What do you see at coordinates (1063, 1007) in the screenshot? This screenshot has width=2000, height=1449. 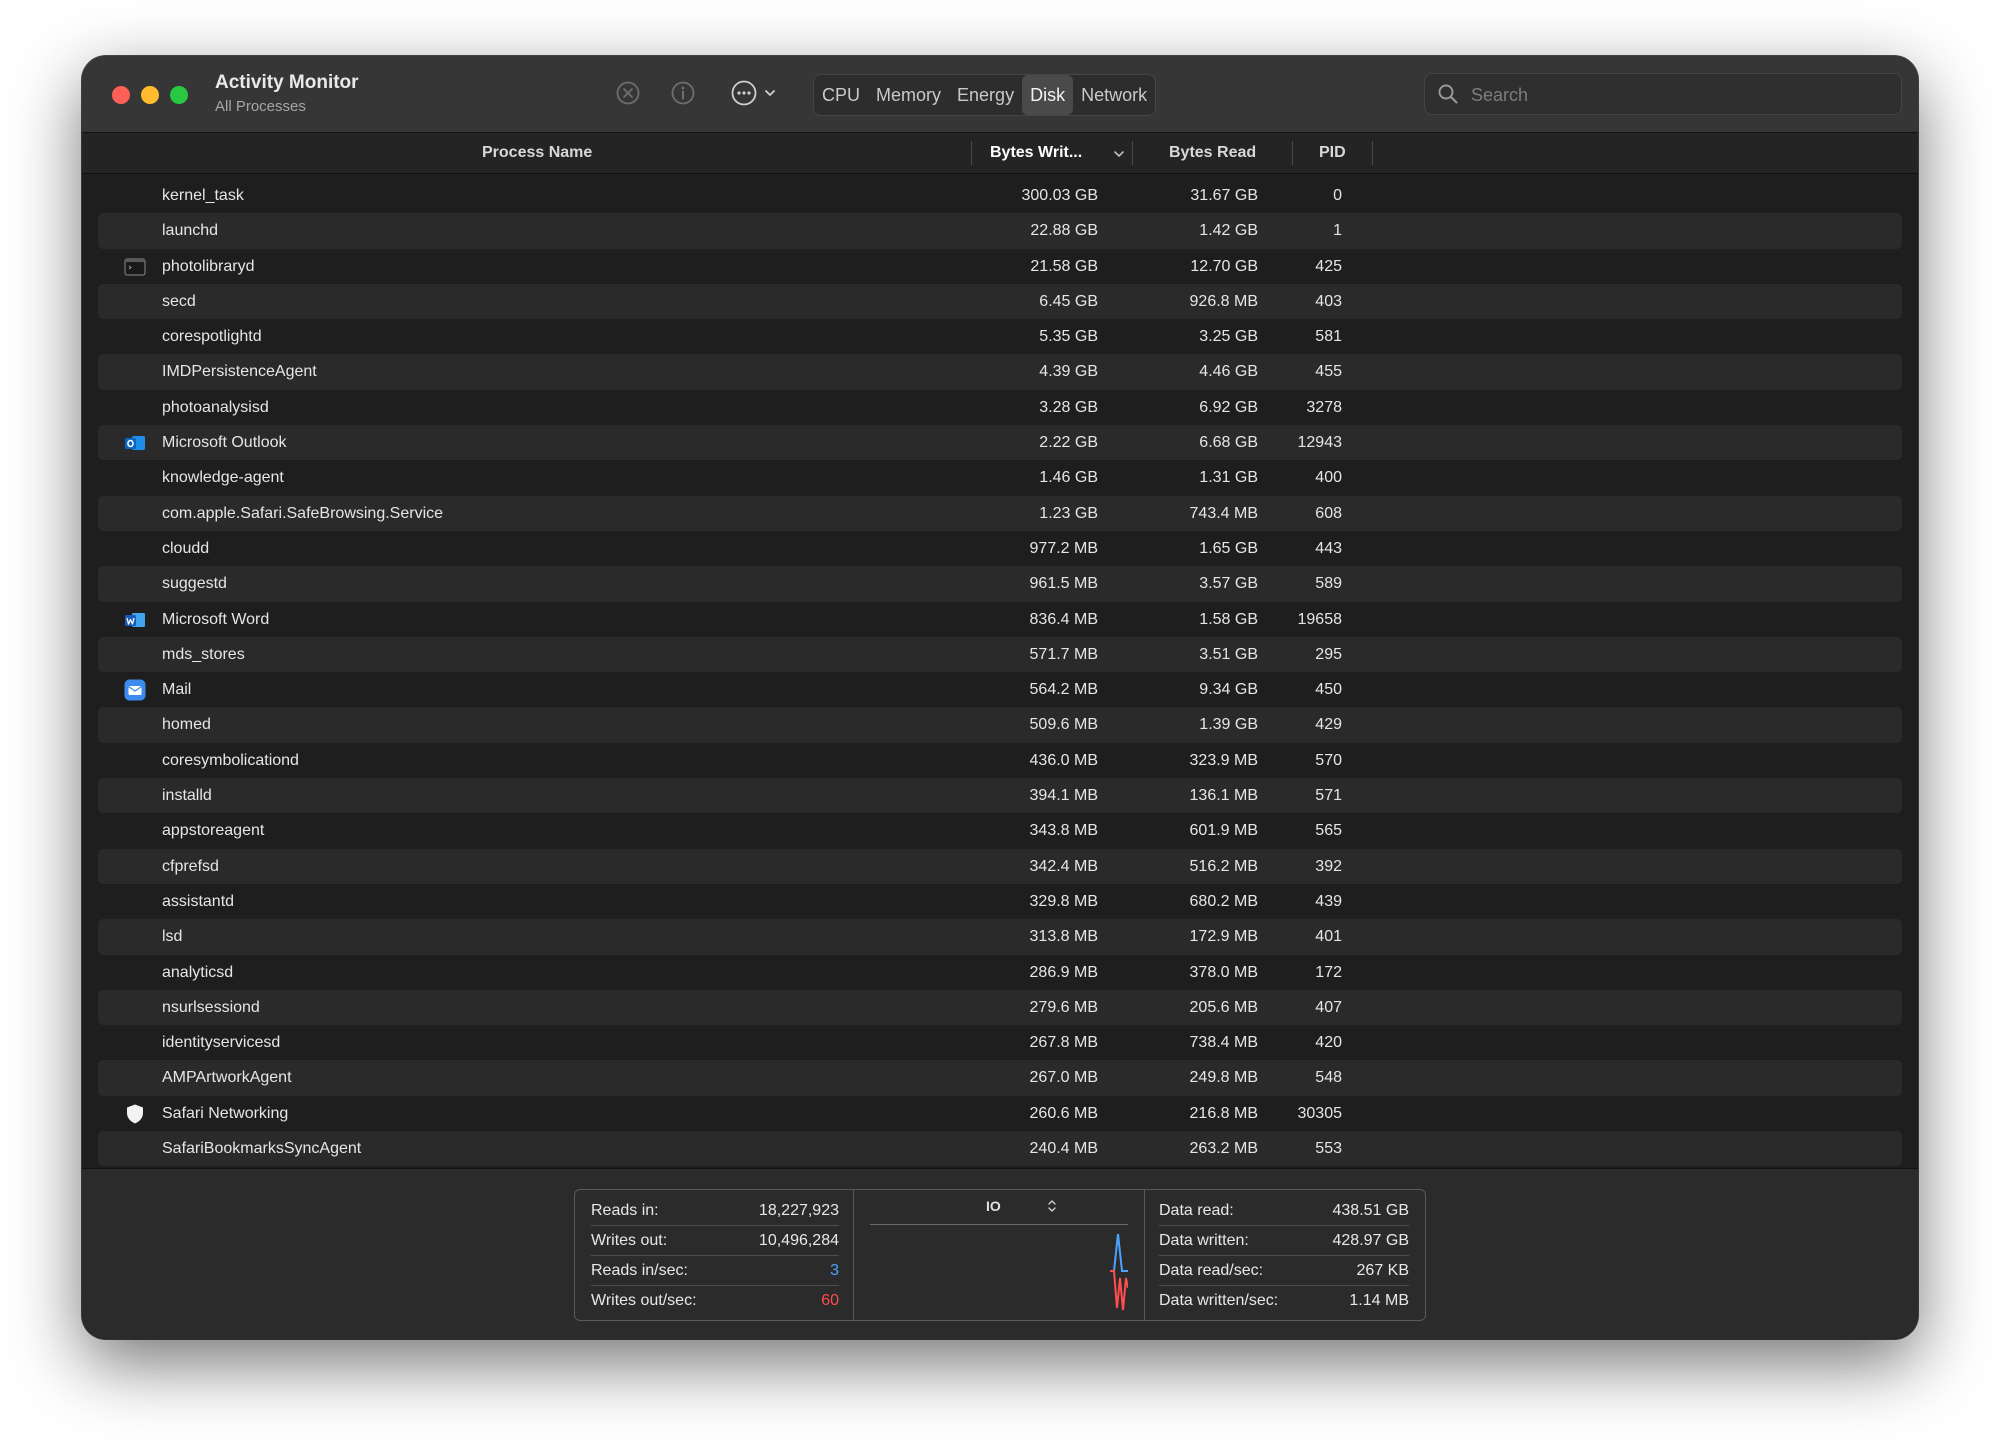 I see `bytes-written-value: 279.6 MB` at bounding box center [1063, 1007].